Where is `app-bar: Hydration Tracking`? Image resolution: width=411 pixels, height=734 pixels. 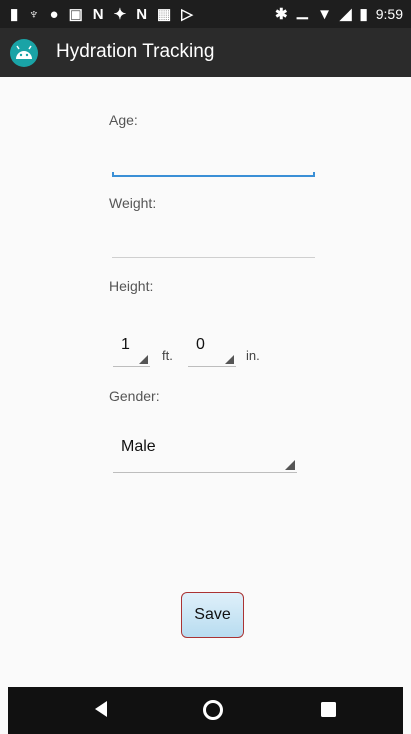 app-bar: Hydration Tracking is located at coordinates (205, 52).